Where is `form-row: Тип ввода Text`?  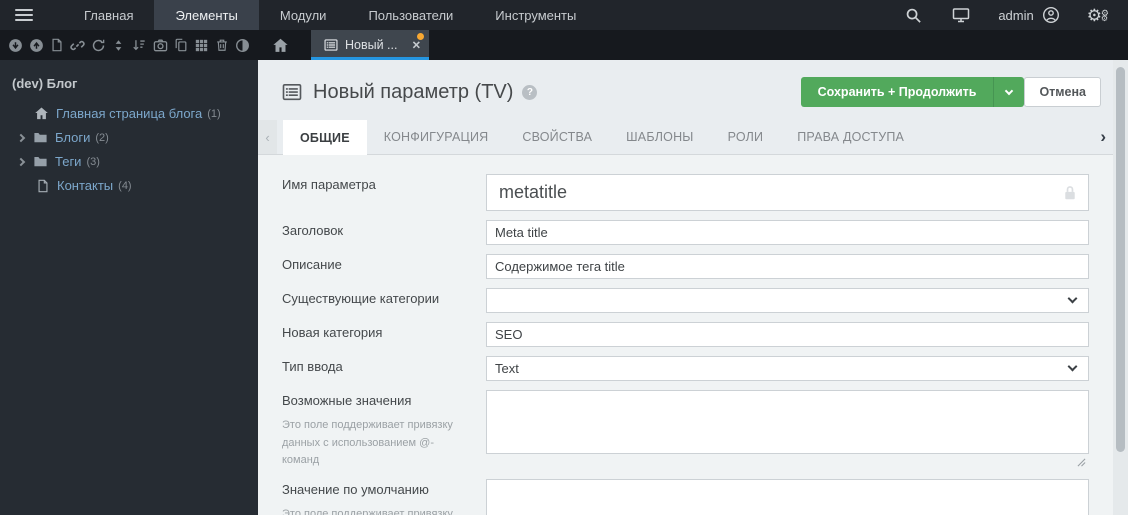 form-row: Тип ввода Text is located at coordinates (685, 368).